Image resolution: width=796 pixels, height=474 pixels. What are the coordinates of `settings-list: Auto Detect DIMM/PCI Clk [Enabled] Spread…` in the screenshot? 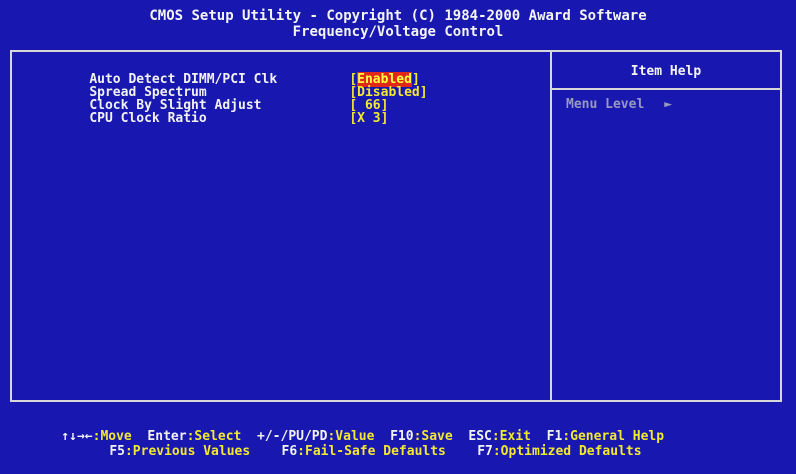 It's located at (243, 92).